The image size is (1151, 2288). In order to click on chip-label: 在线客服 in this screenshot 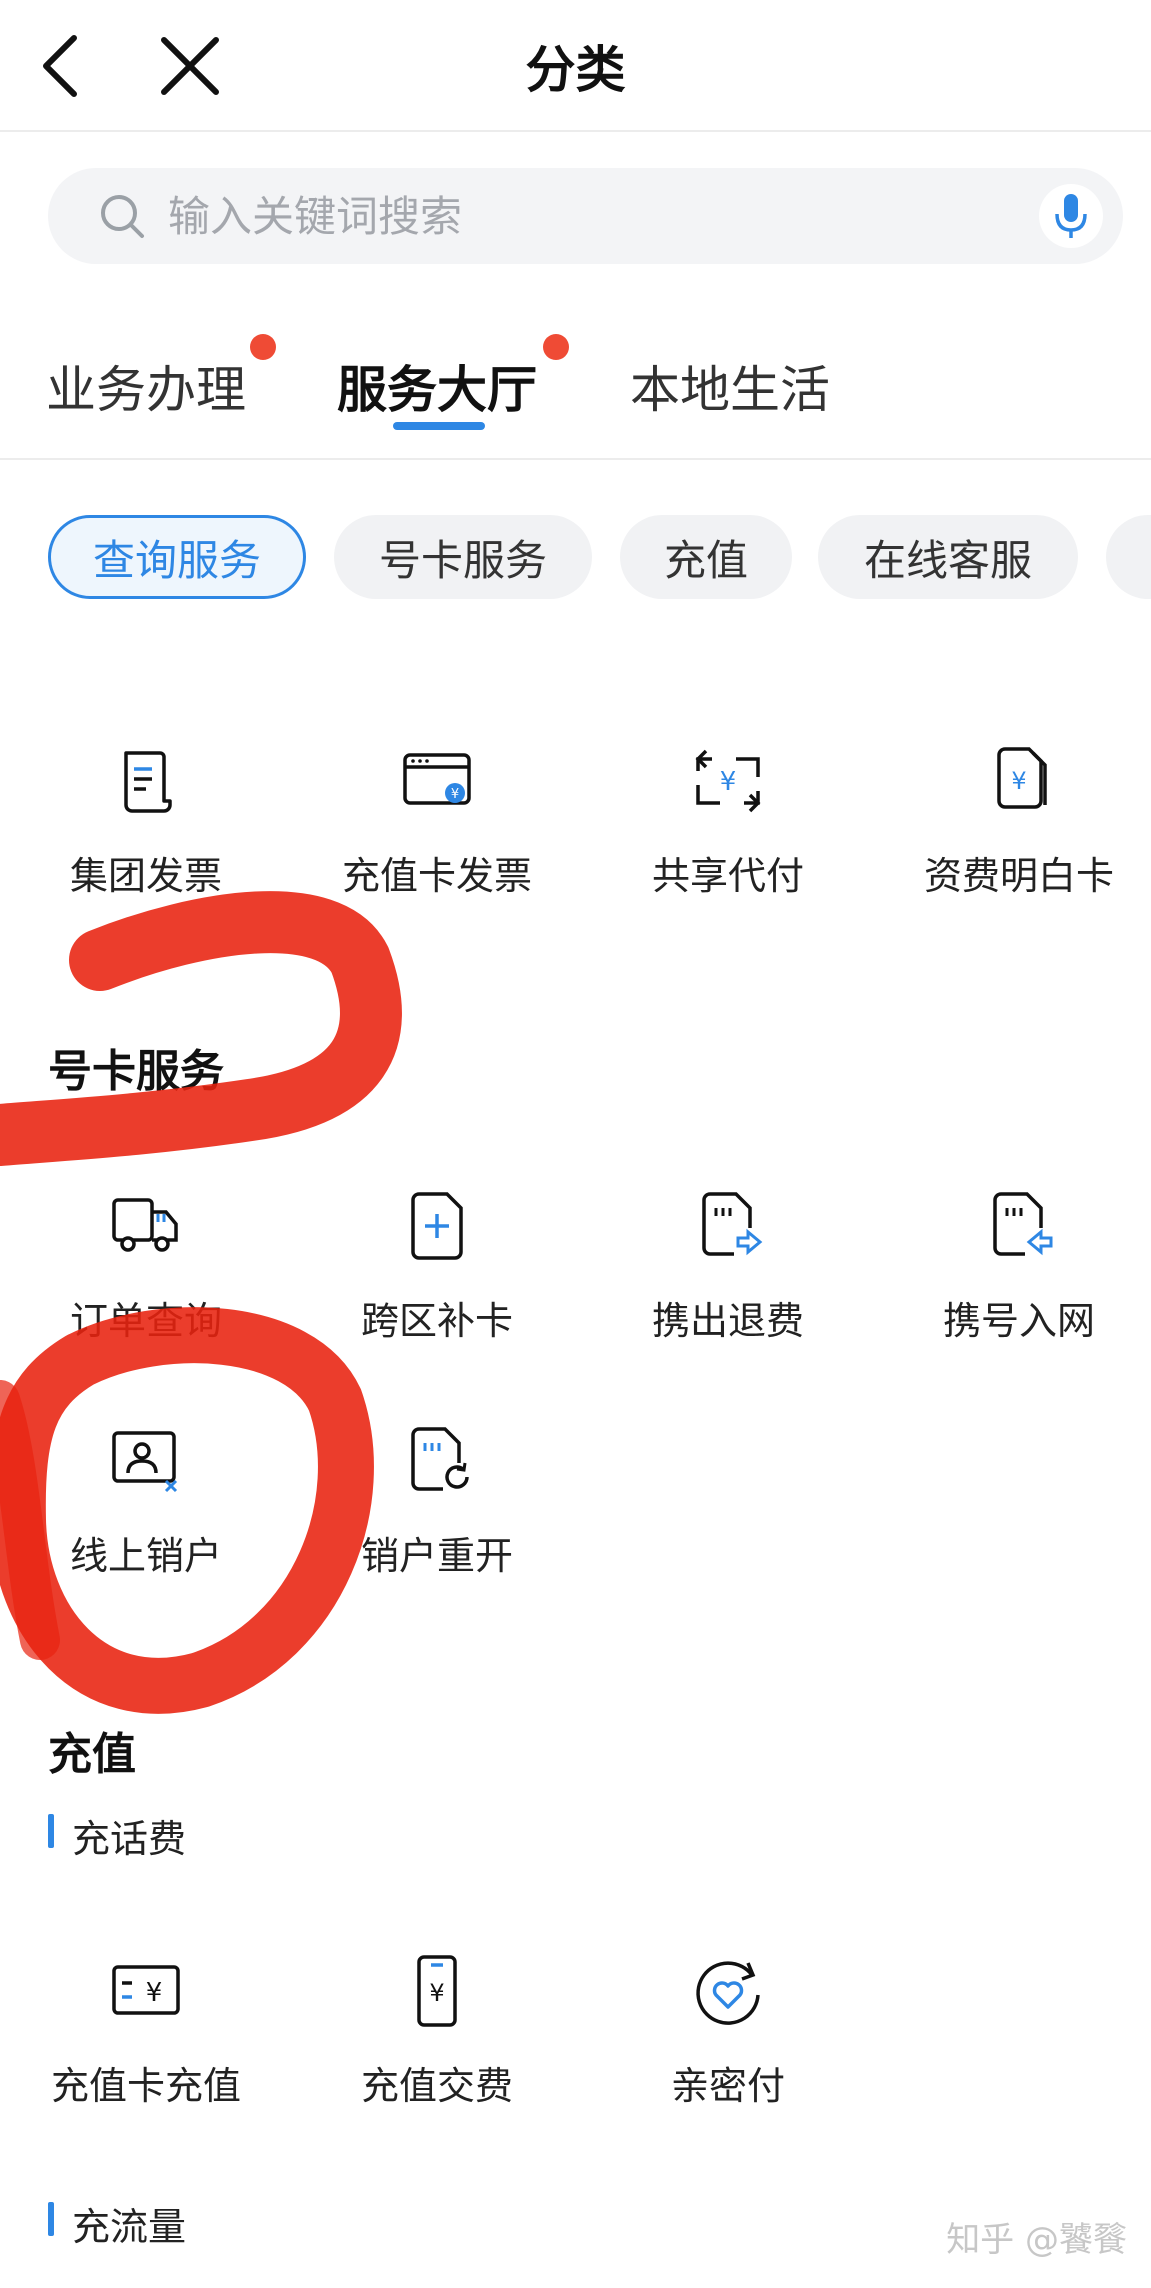, I will do `click(947, 560)`.